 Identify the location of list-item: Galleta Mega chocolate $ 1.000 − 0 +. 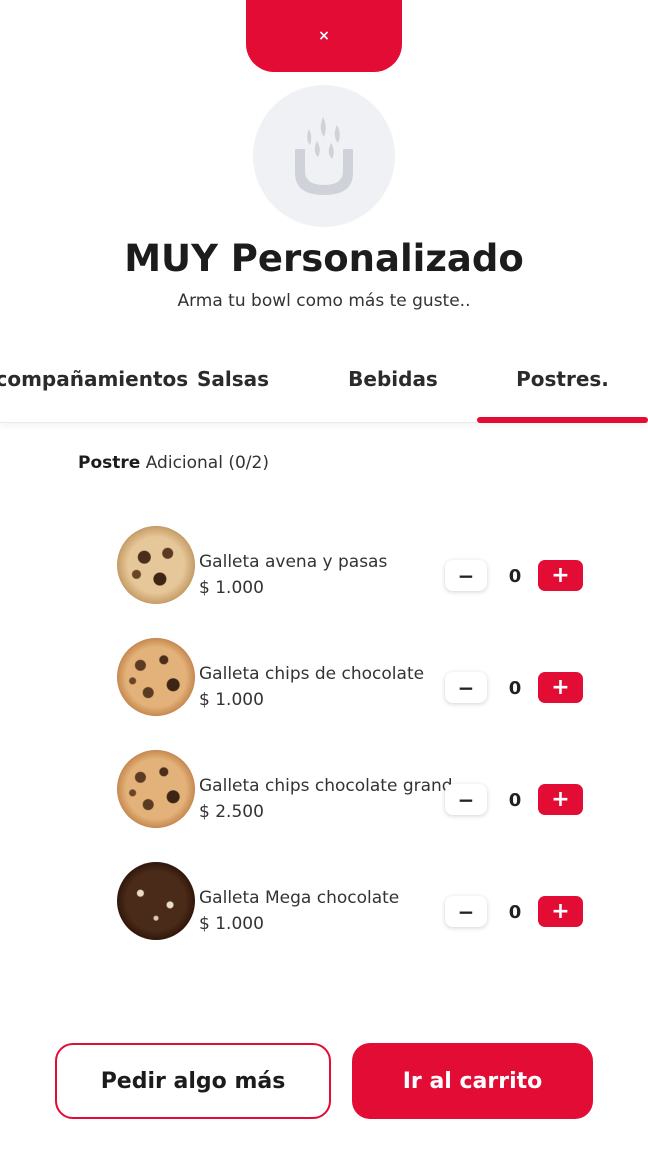
(352, 902).